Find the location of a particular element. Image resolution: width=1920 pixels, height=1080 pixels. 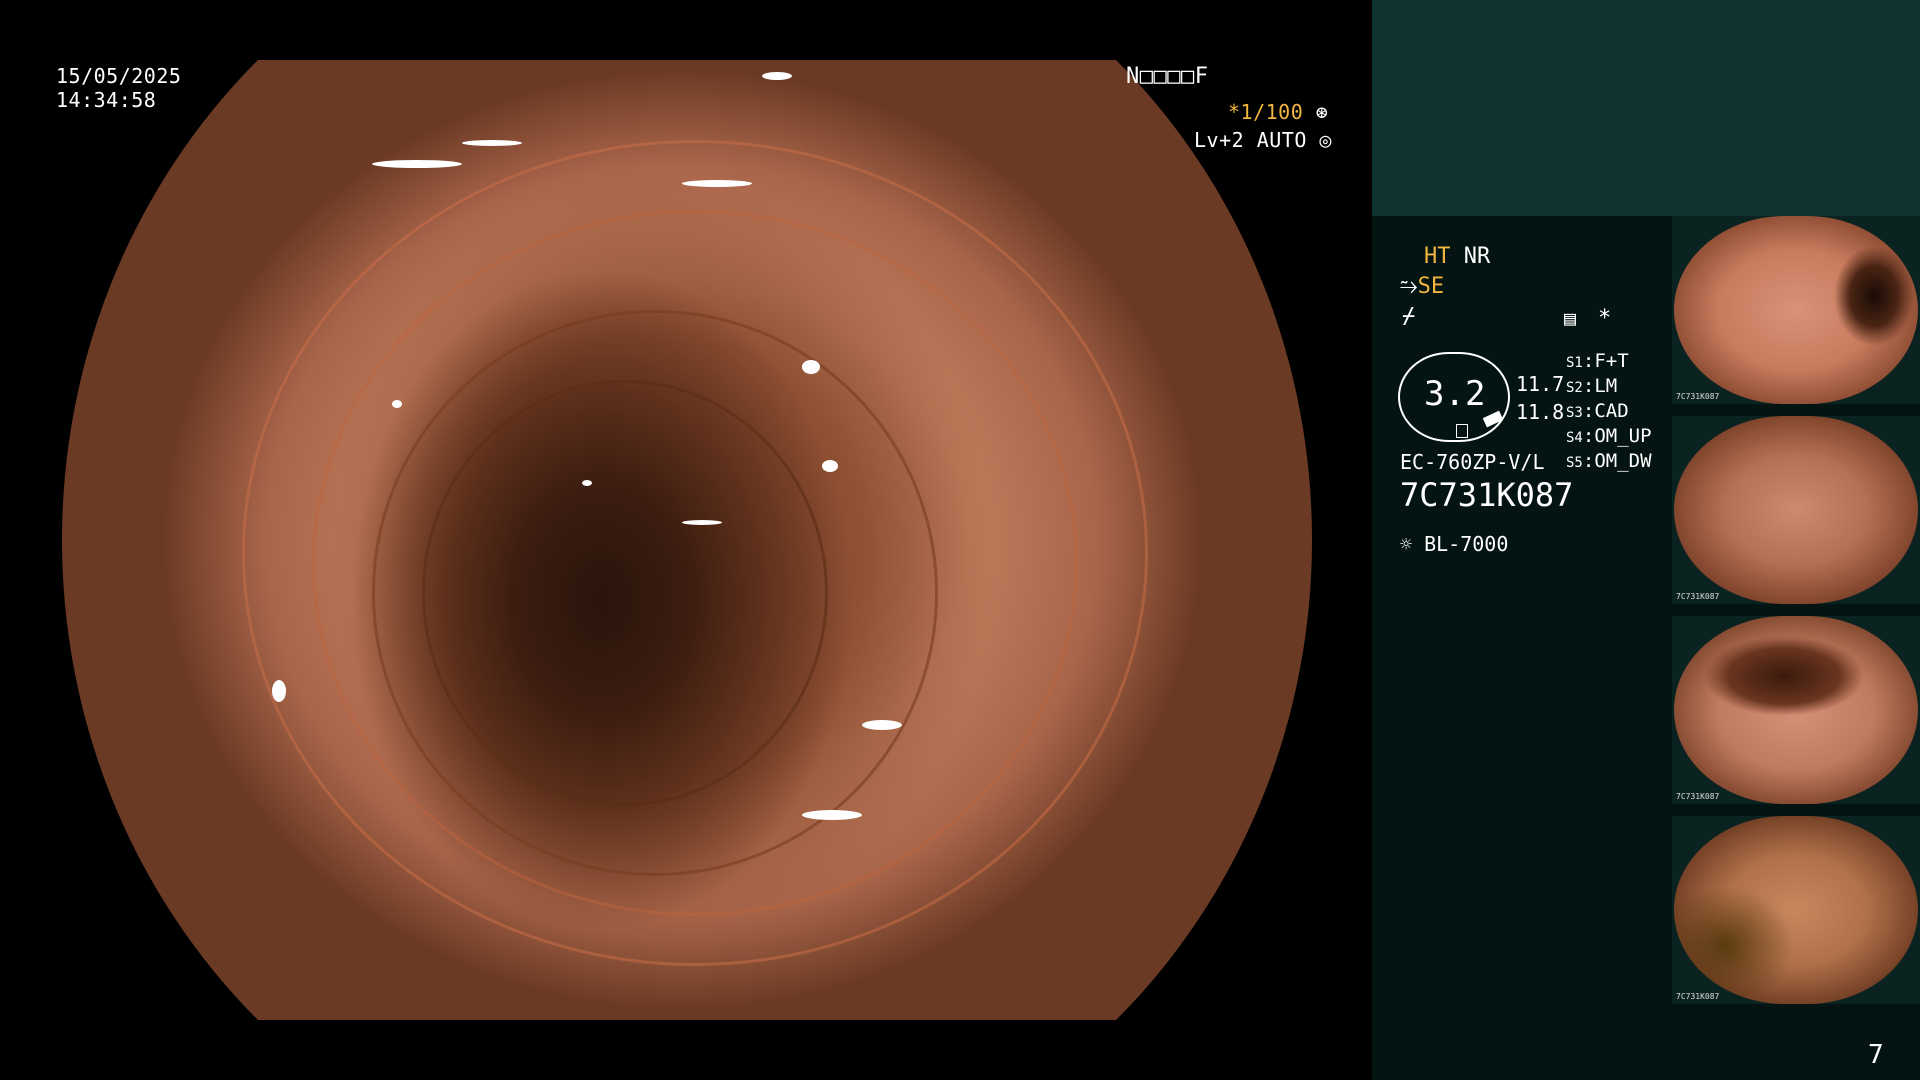

se-indicator: SE is located at coordinates (1431, 286).